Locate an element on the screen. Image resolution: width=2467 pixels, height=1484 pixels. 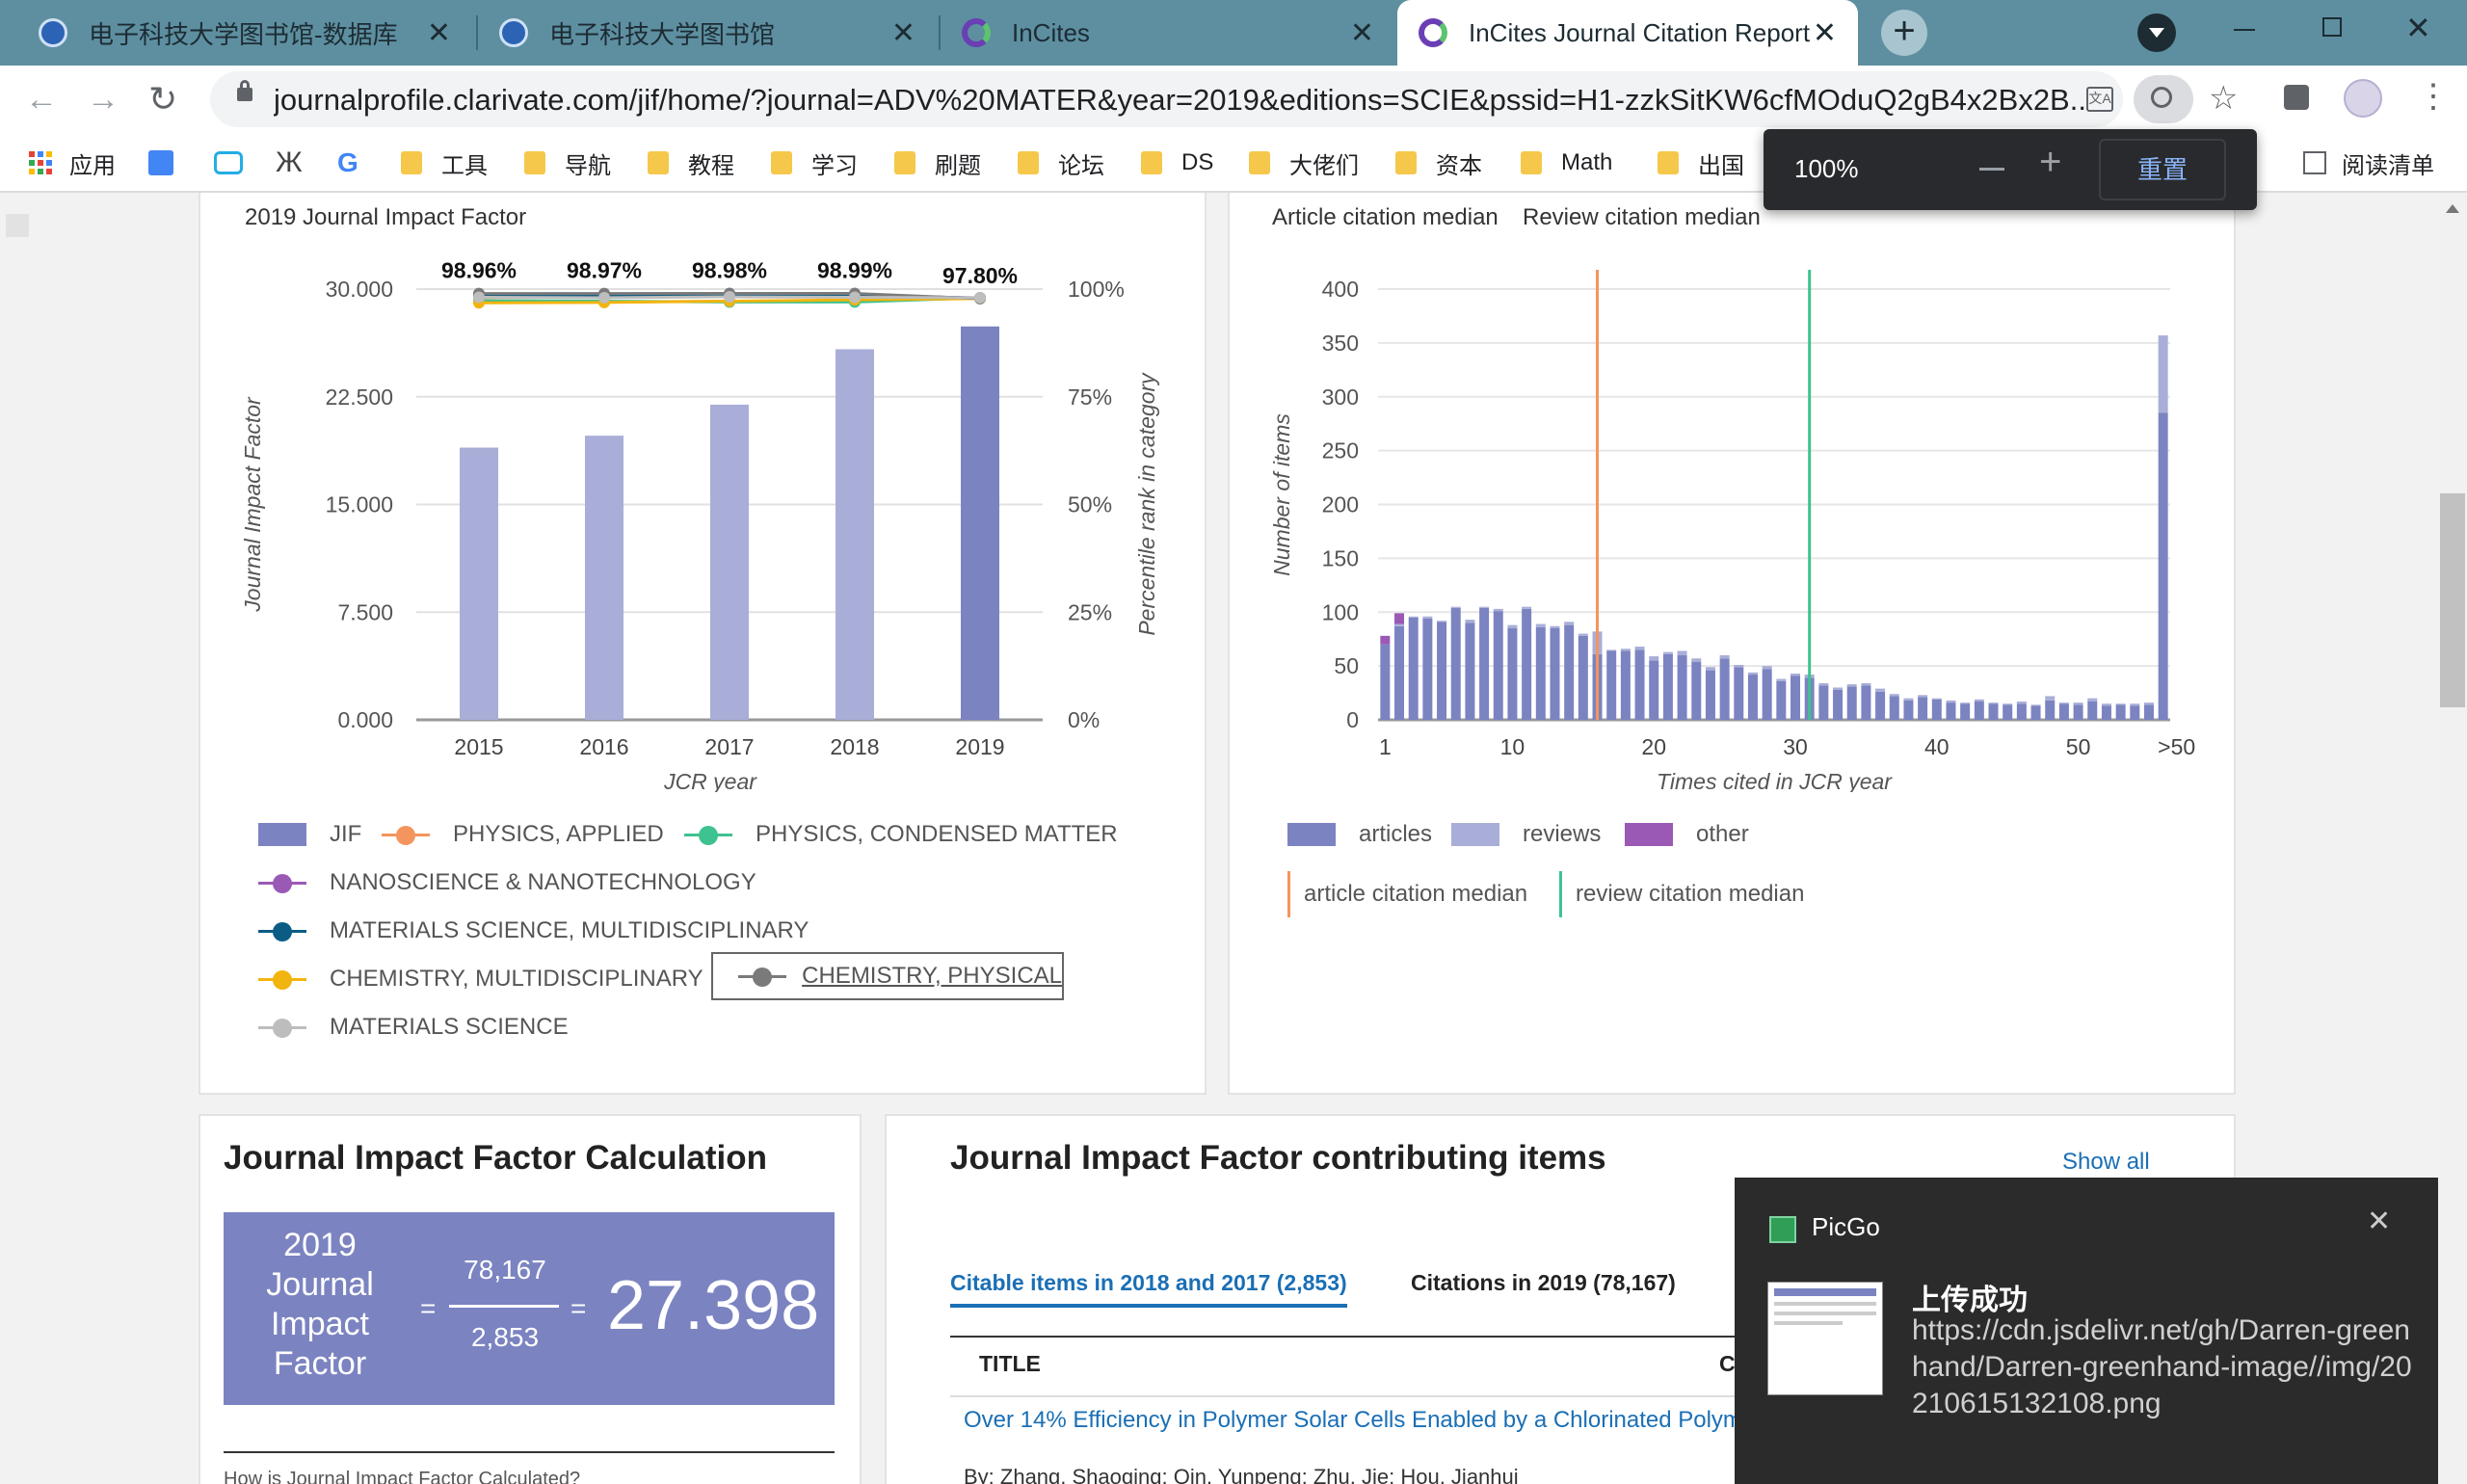
y2-tick-label: 50% is located at coordinates (1090, 504).